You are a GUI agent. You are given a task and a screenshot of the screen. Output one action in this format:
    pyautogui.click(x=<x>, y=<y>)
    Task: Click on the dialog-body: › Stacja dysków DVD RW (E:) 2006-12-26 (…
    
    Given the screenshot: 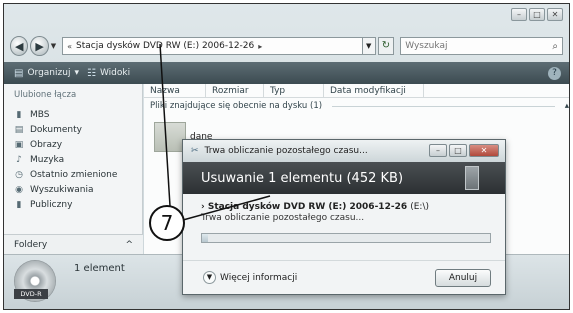 What is the action you would take?
    pyautogui.click(x=344, y=218)
    